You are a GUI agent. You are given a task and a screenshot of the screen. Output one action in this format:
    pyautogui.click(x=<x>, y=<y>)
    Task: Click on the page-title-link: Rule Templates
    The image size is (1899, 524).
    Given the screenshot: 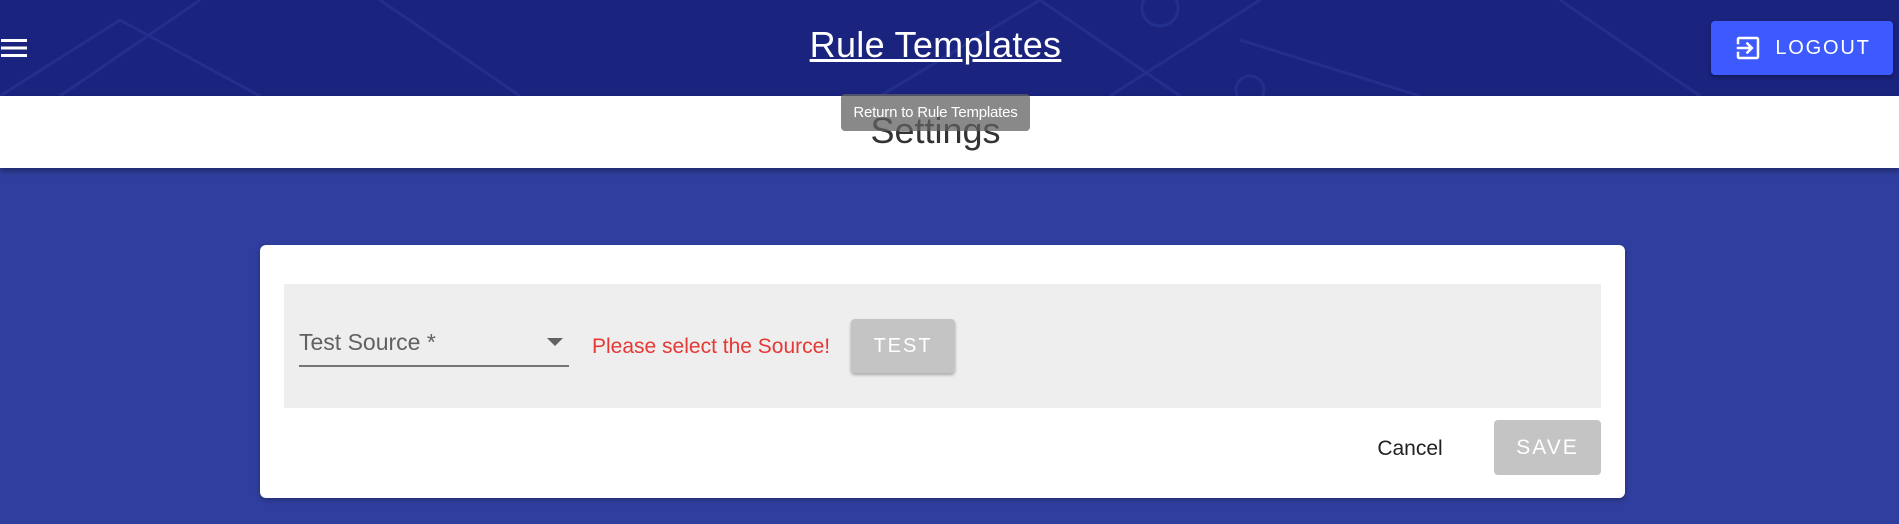 What is the action you would take?
    pyautogui.click(x=936, y=44)
    